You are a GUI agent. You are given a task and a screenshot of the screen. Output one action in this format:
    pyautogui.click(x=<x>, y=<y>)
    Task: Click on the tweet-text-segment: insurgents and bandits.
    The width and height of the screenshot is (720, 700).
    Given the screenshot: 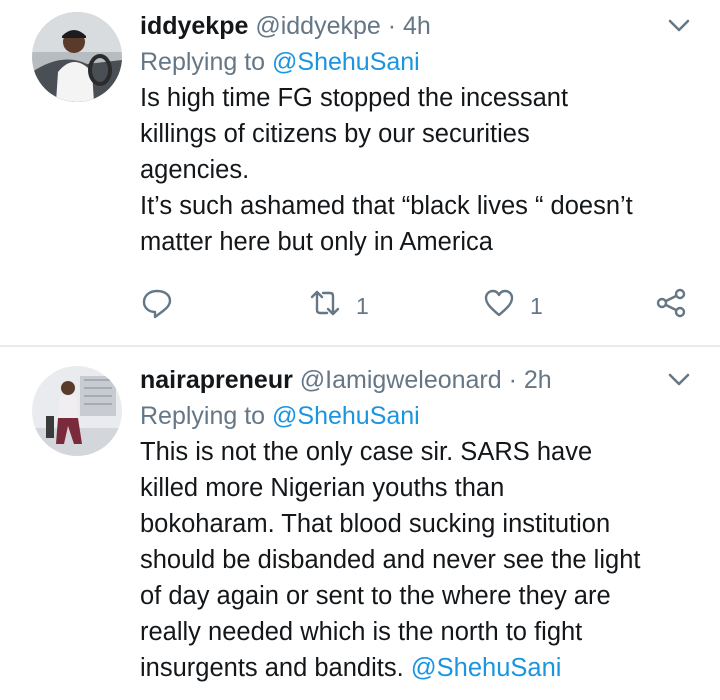 What is the action you would take?
    pyautogui.click(x=275, y=668)
    